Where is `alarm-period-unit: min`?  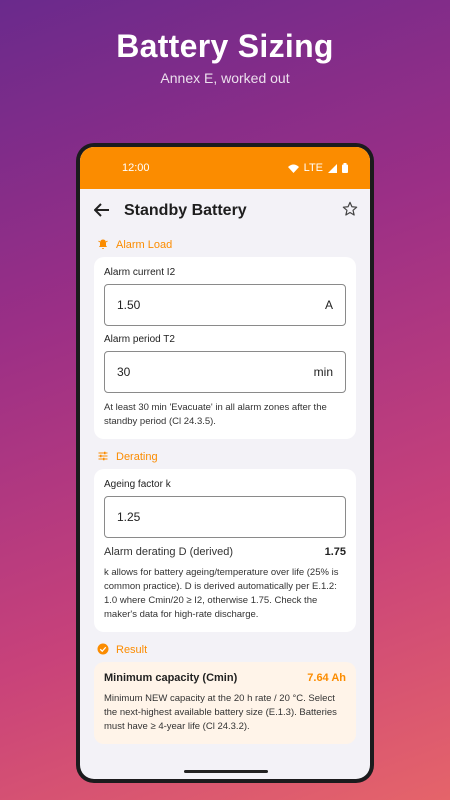 alarm-period-unit: min is located at coordinates (323, 372).